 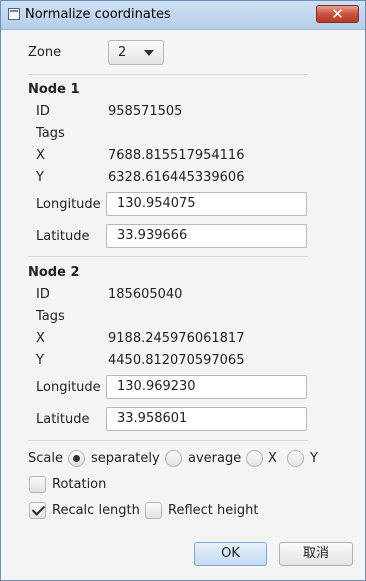 What do you see at coordinates (45, 52) in the screenshot?
I see `zone-label: Zone` at bounding box center [45, 52].